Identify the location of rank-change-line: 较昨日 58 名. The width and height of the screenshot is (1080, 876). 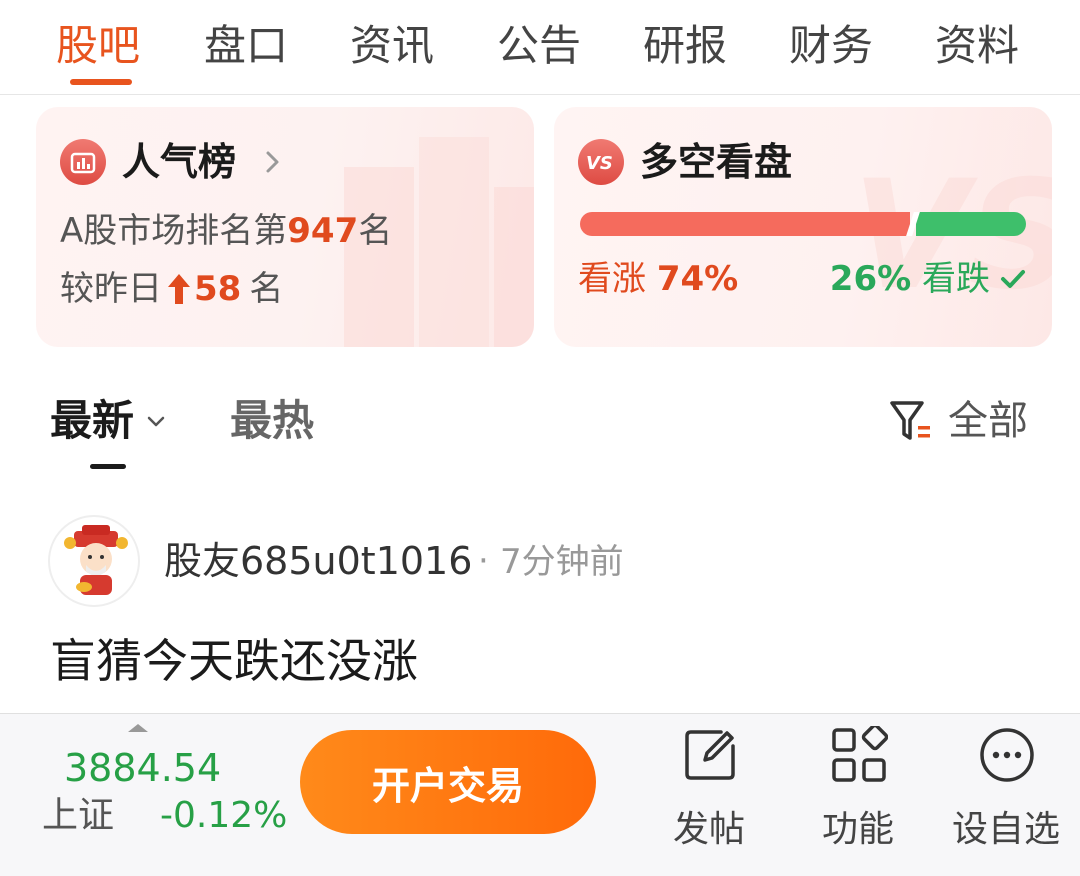
(171, 289).